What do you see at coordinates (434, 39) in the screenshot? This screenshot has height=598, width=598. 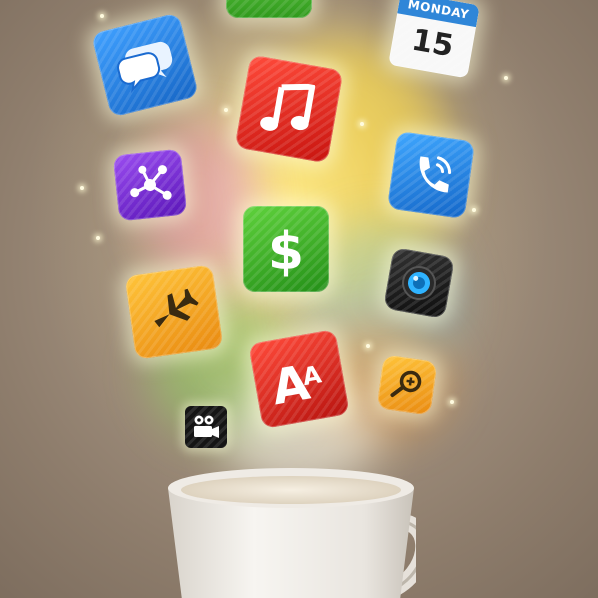 I see `calendar-icon: MONDAY 15` at bounding box center [434, 39].